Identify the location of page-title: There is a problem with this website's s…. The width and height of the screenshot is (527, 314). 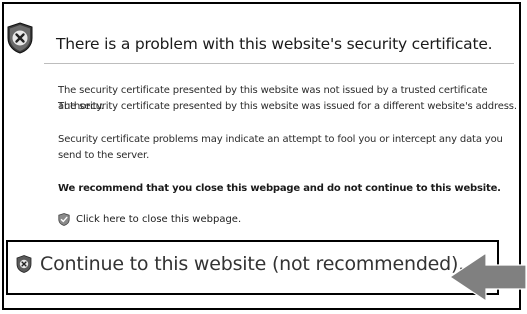
(274, 44).